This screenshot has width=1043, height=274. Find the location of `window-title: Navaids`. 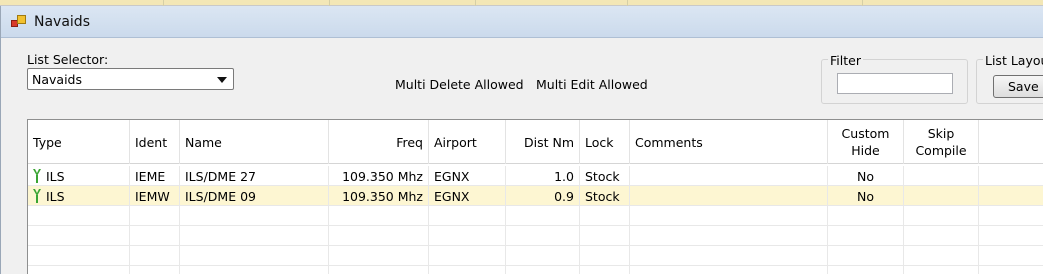

window-title: Navaids is located at coordinates (62, 22).